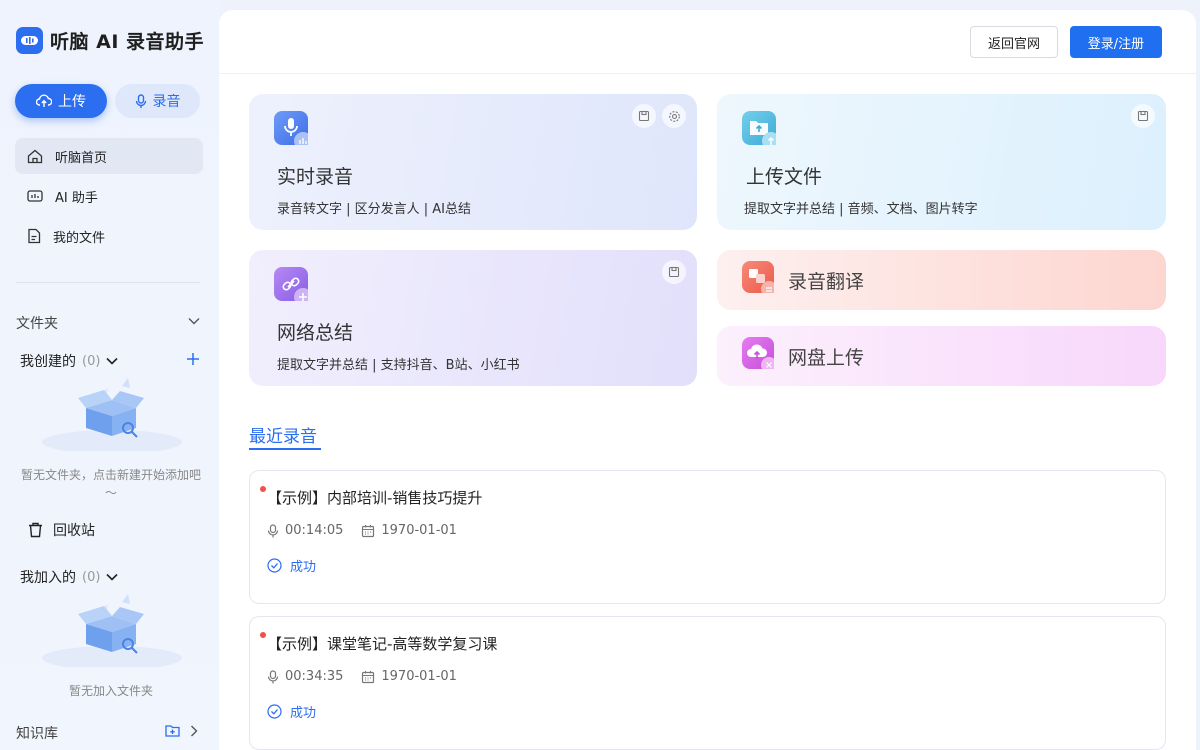 The width and height of the screenshot is (1200, 750). I want to click on translate-icon, so click(759, 279).